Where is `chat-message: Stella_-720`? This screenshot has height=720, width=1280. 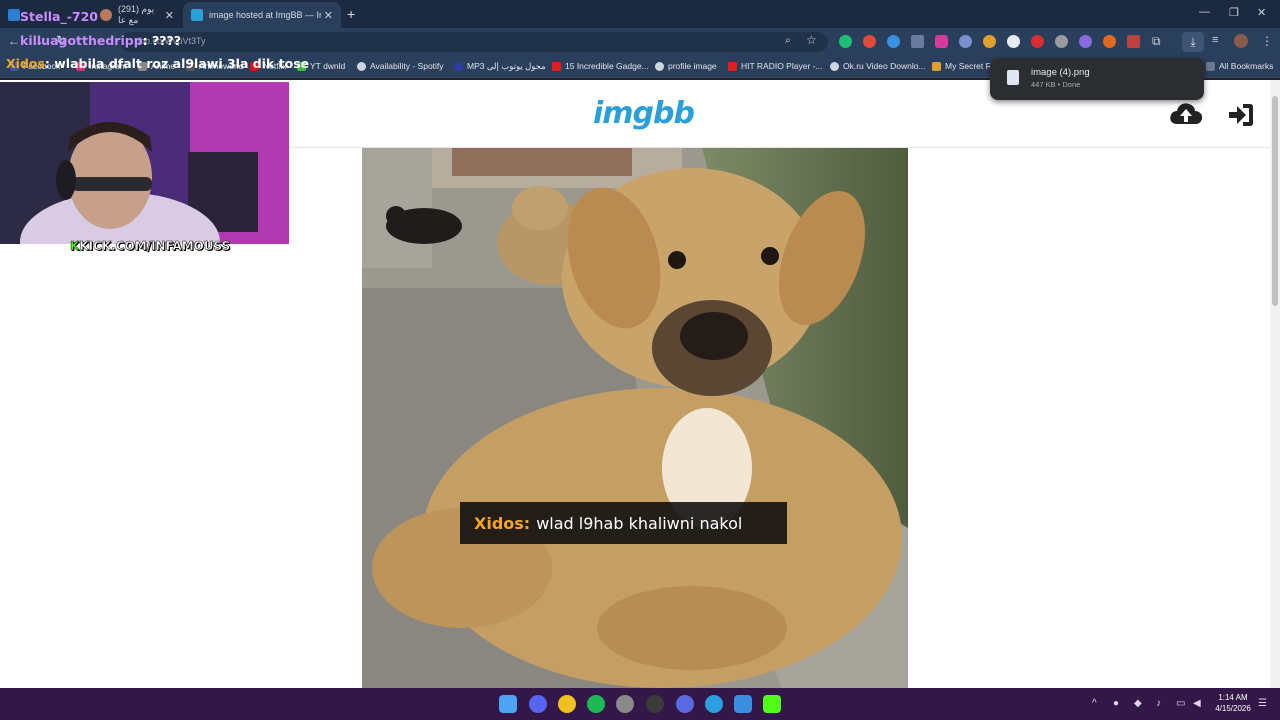 chat-message: Stella_-720 is located at coordinates (51, 16).